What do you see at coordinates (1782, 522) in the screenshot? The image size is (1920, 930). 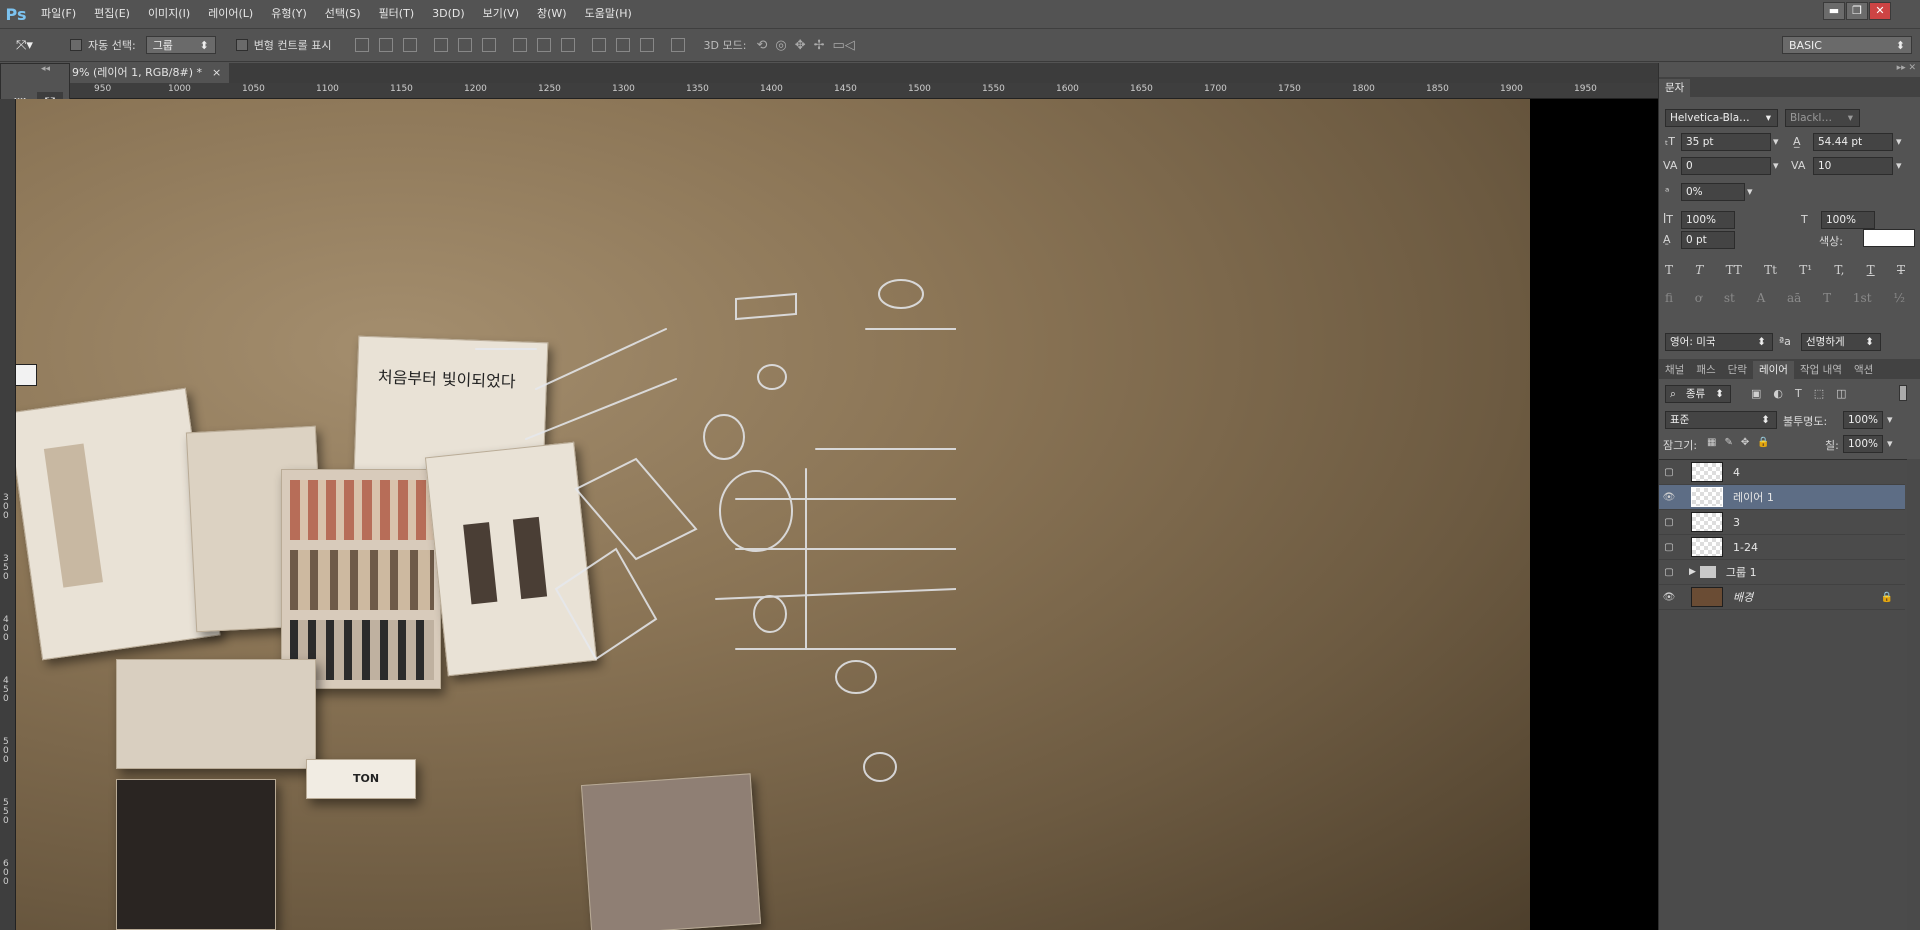 I see `layer-row: ▢ 3` at bounding box center [1782, 522].